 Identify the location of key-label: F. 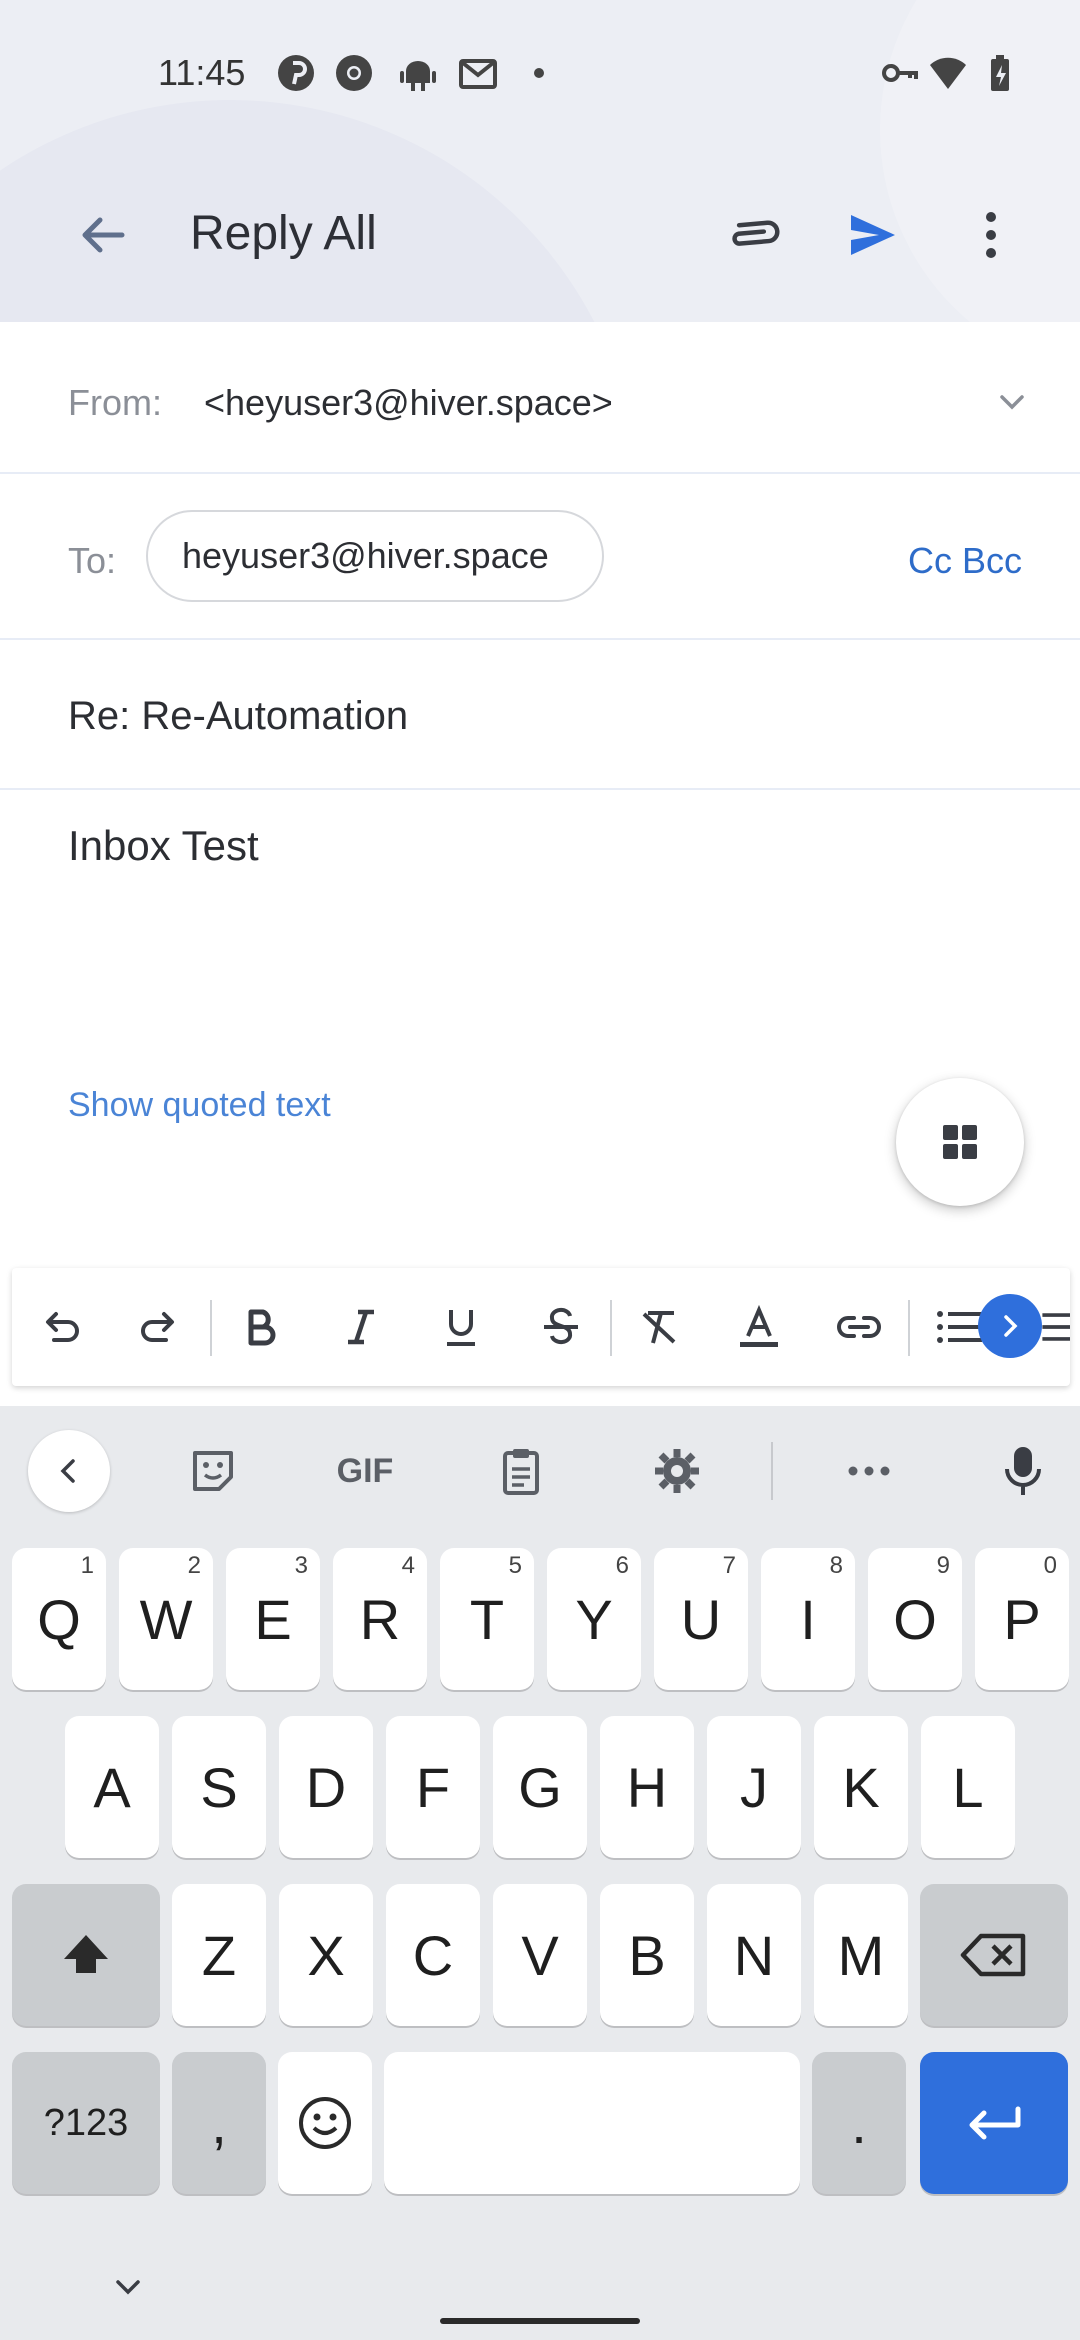
(433, 1787).